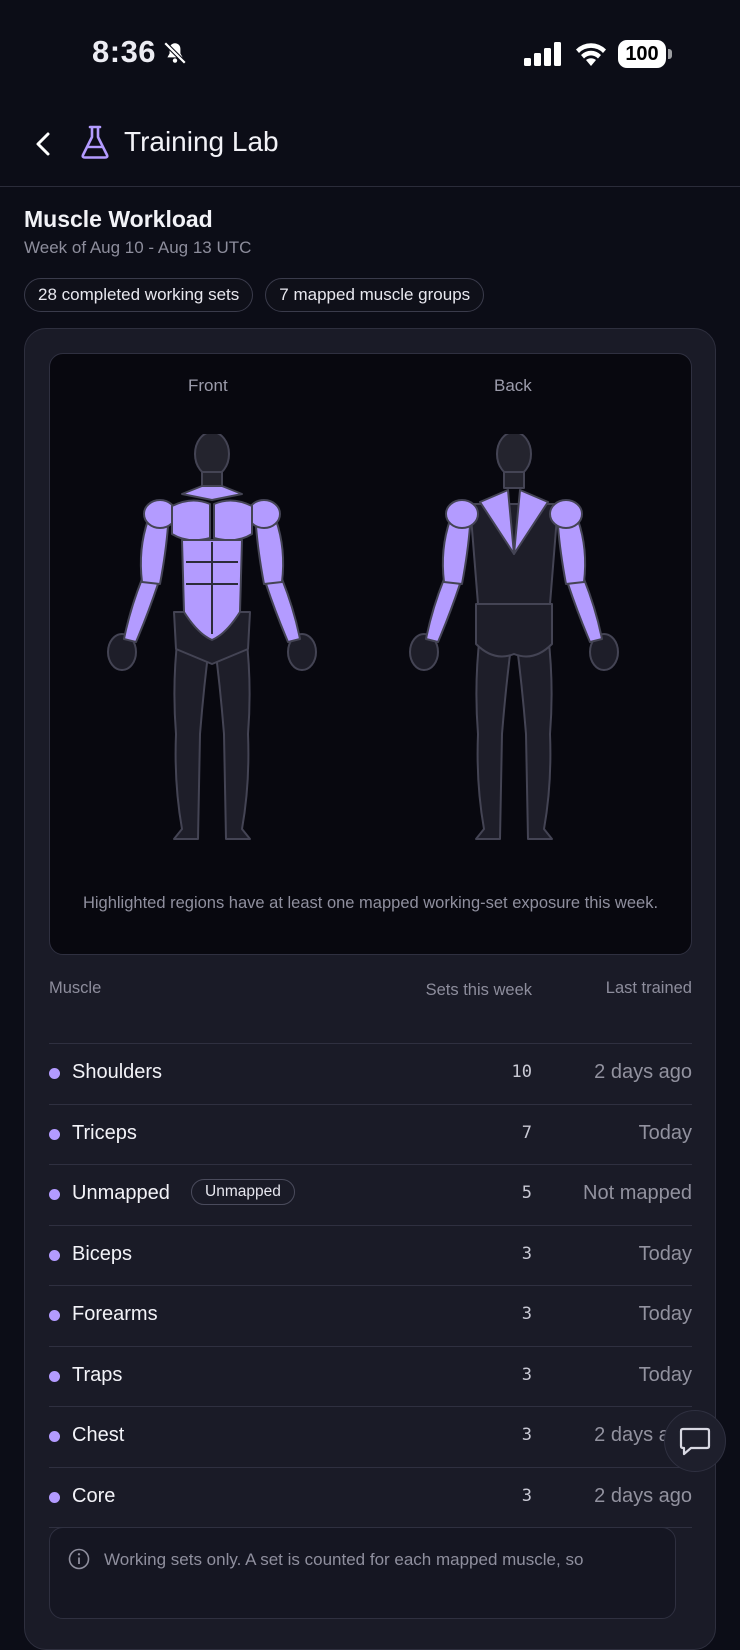 The width and height of the screenshot is (740, 1650). Describe the element at coordinates (478, 990) in the screenshot. I see `header-sets: Sets this week` at that location.